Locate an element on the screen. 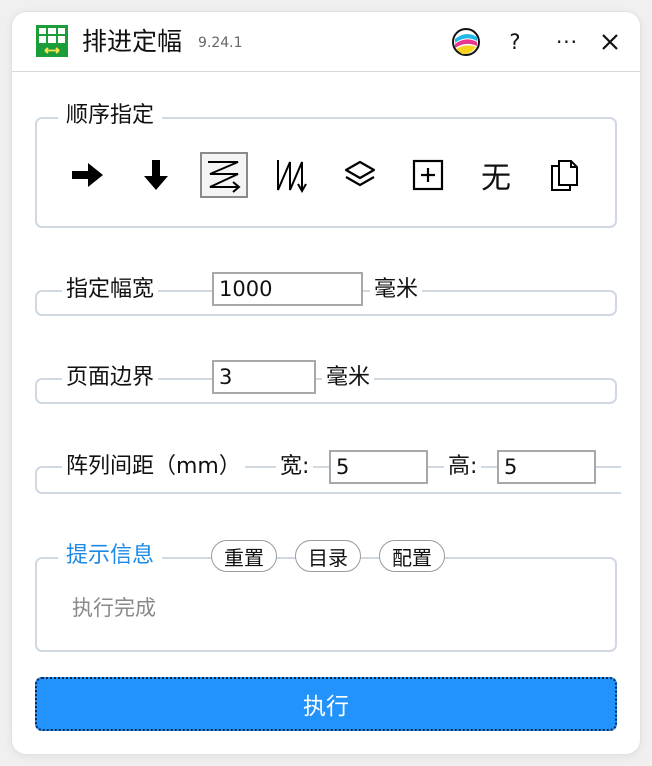 The height and width of the screenshot is (766, 652). spacing-height-input is located at coordinates (546, 467).